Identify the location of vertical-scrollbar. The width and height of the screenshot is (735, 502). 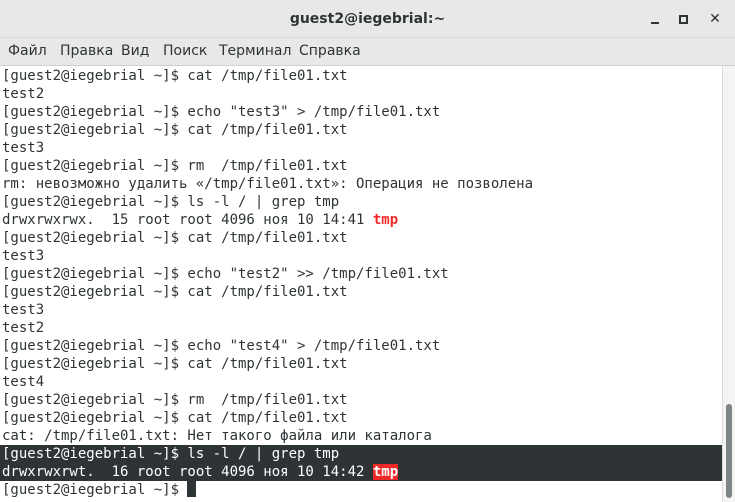
(728, 284).